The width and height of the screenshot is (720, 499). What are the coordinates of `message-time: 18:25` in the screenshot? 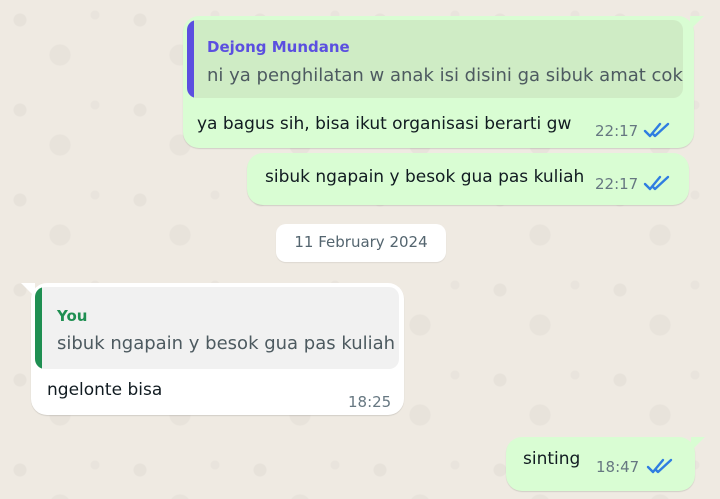 It's located at (370, 402).